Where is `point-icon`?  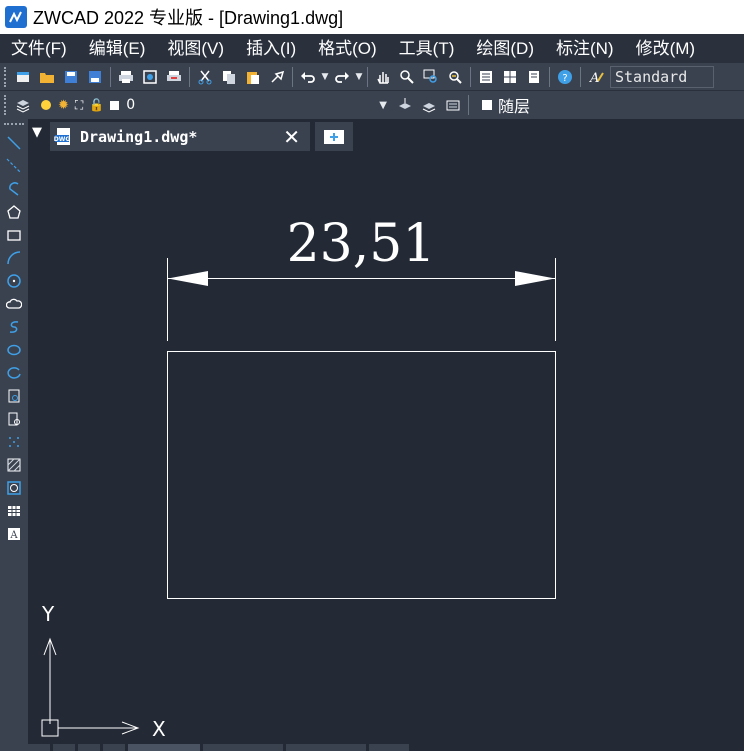 point-icon is located at coordinates (14, 441).